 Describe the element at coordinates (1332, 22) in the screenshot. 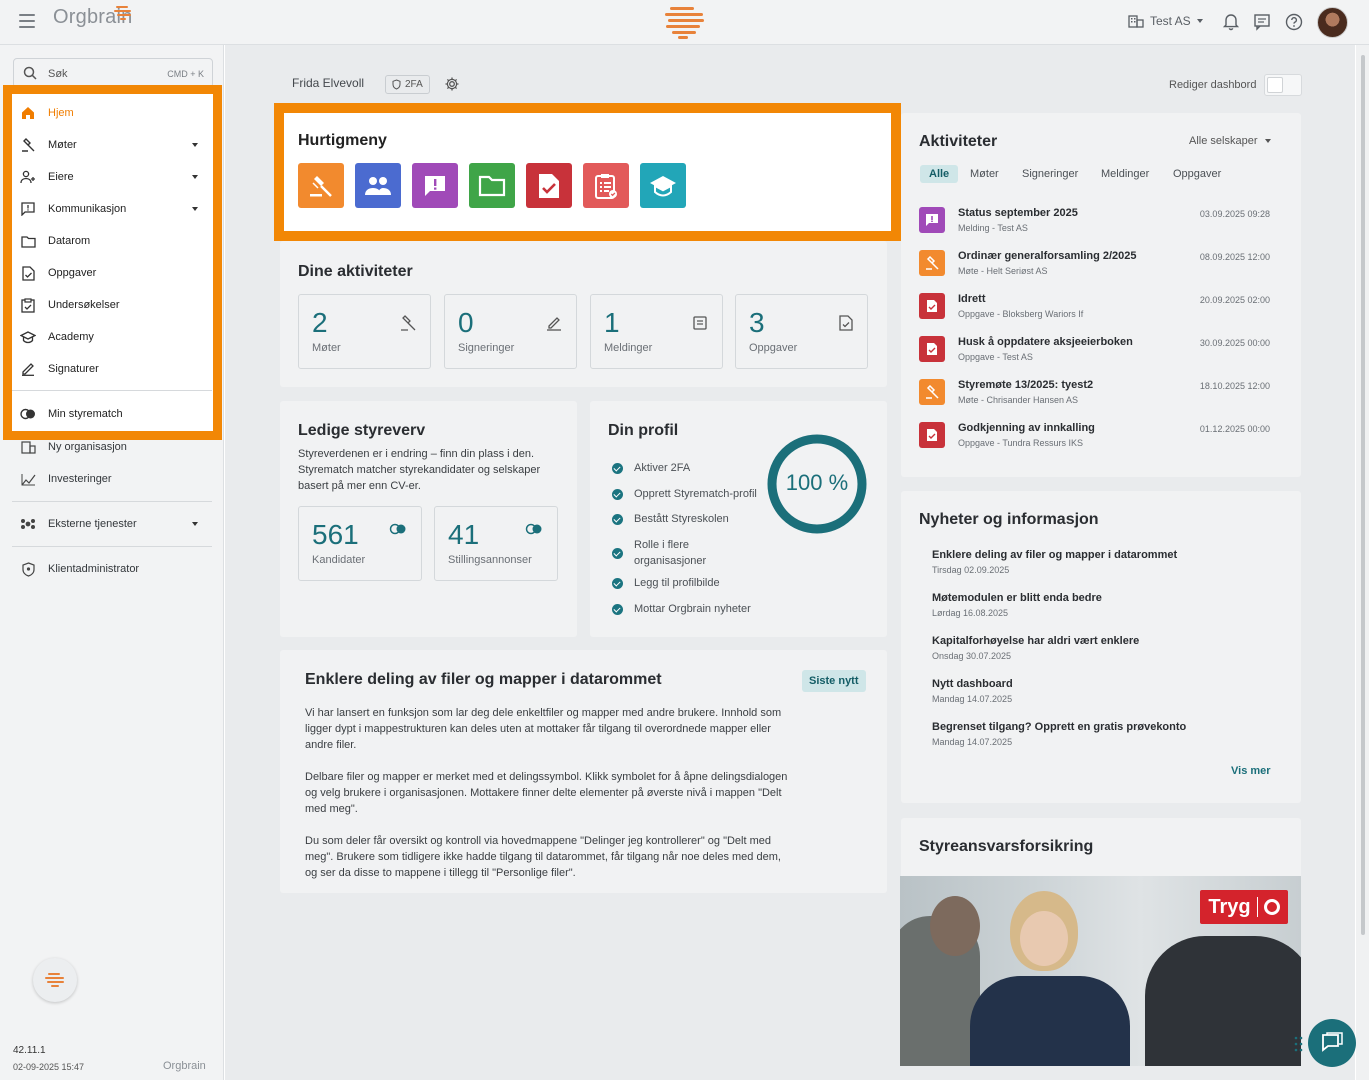

I see `avatar` at that location.